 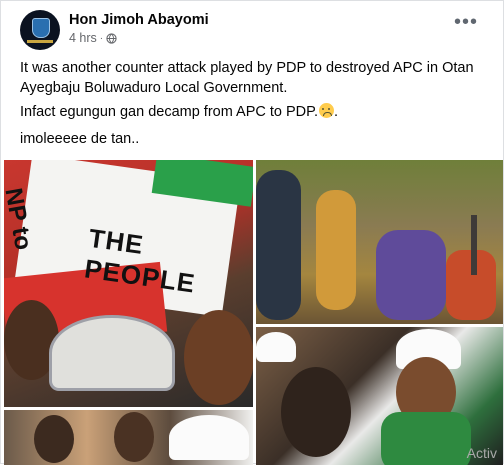 What do you see at coordinates (111, 38) in the screenshot?
I see `globe-icon` at bounding box center [111, 38].